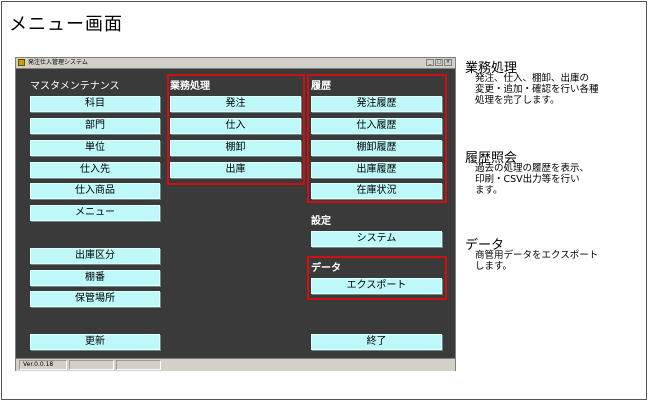  Describe the element at coordinates (326, 268) in the screenshot. I see `data-label: データ` at that location.